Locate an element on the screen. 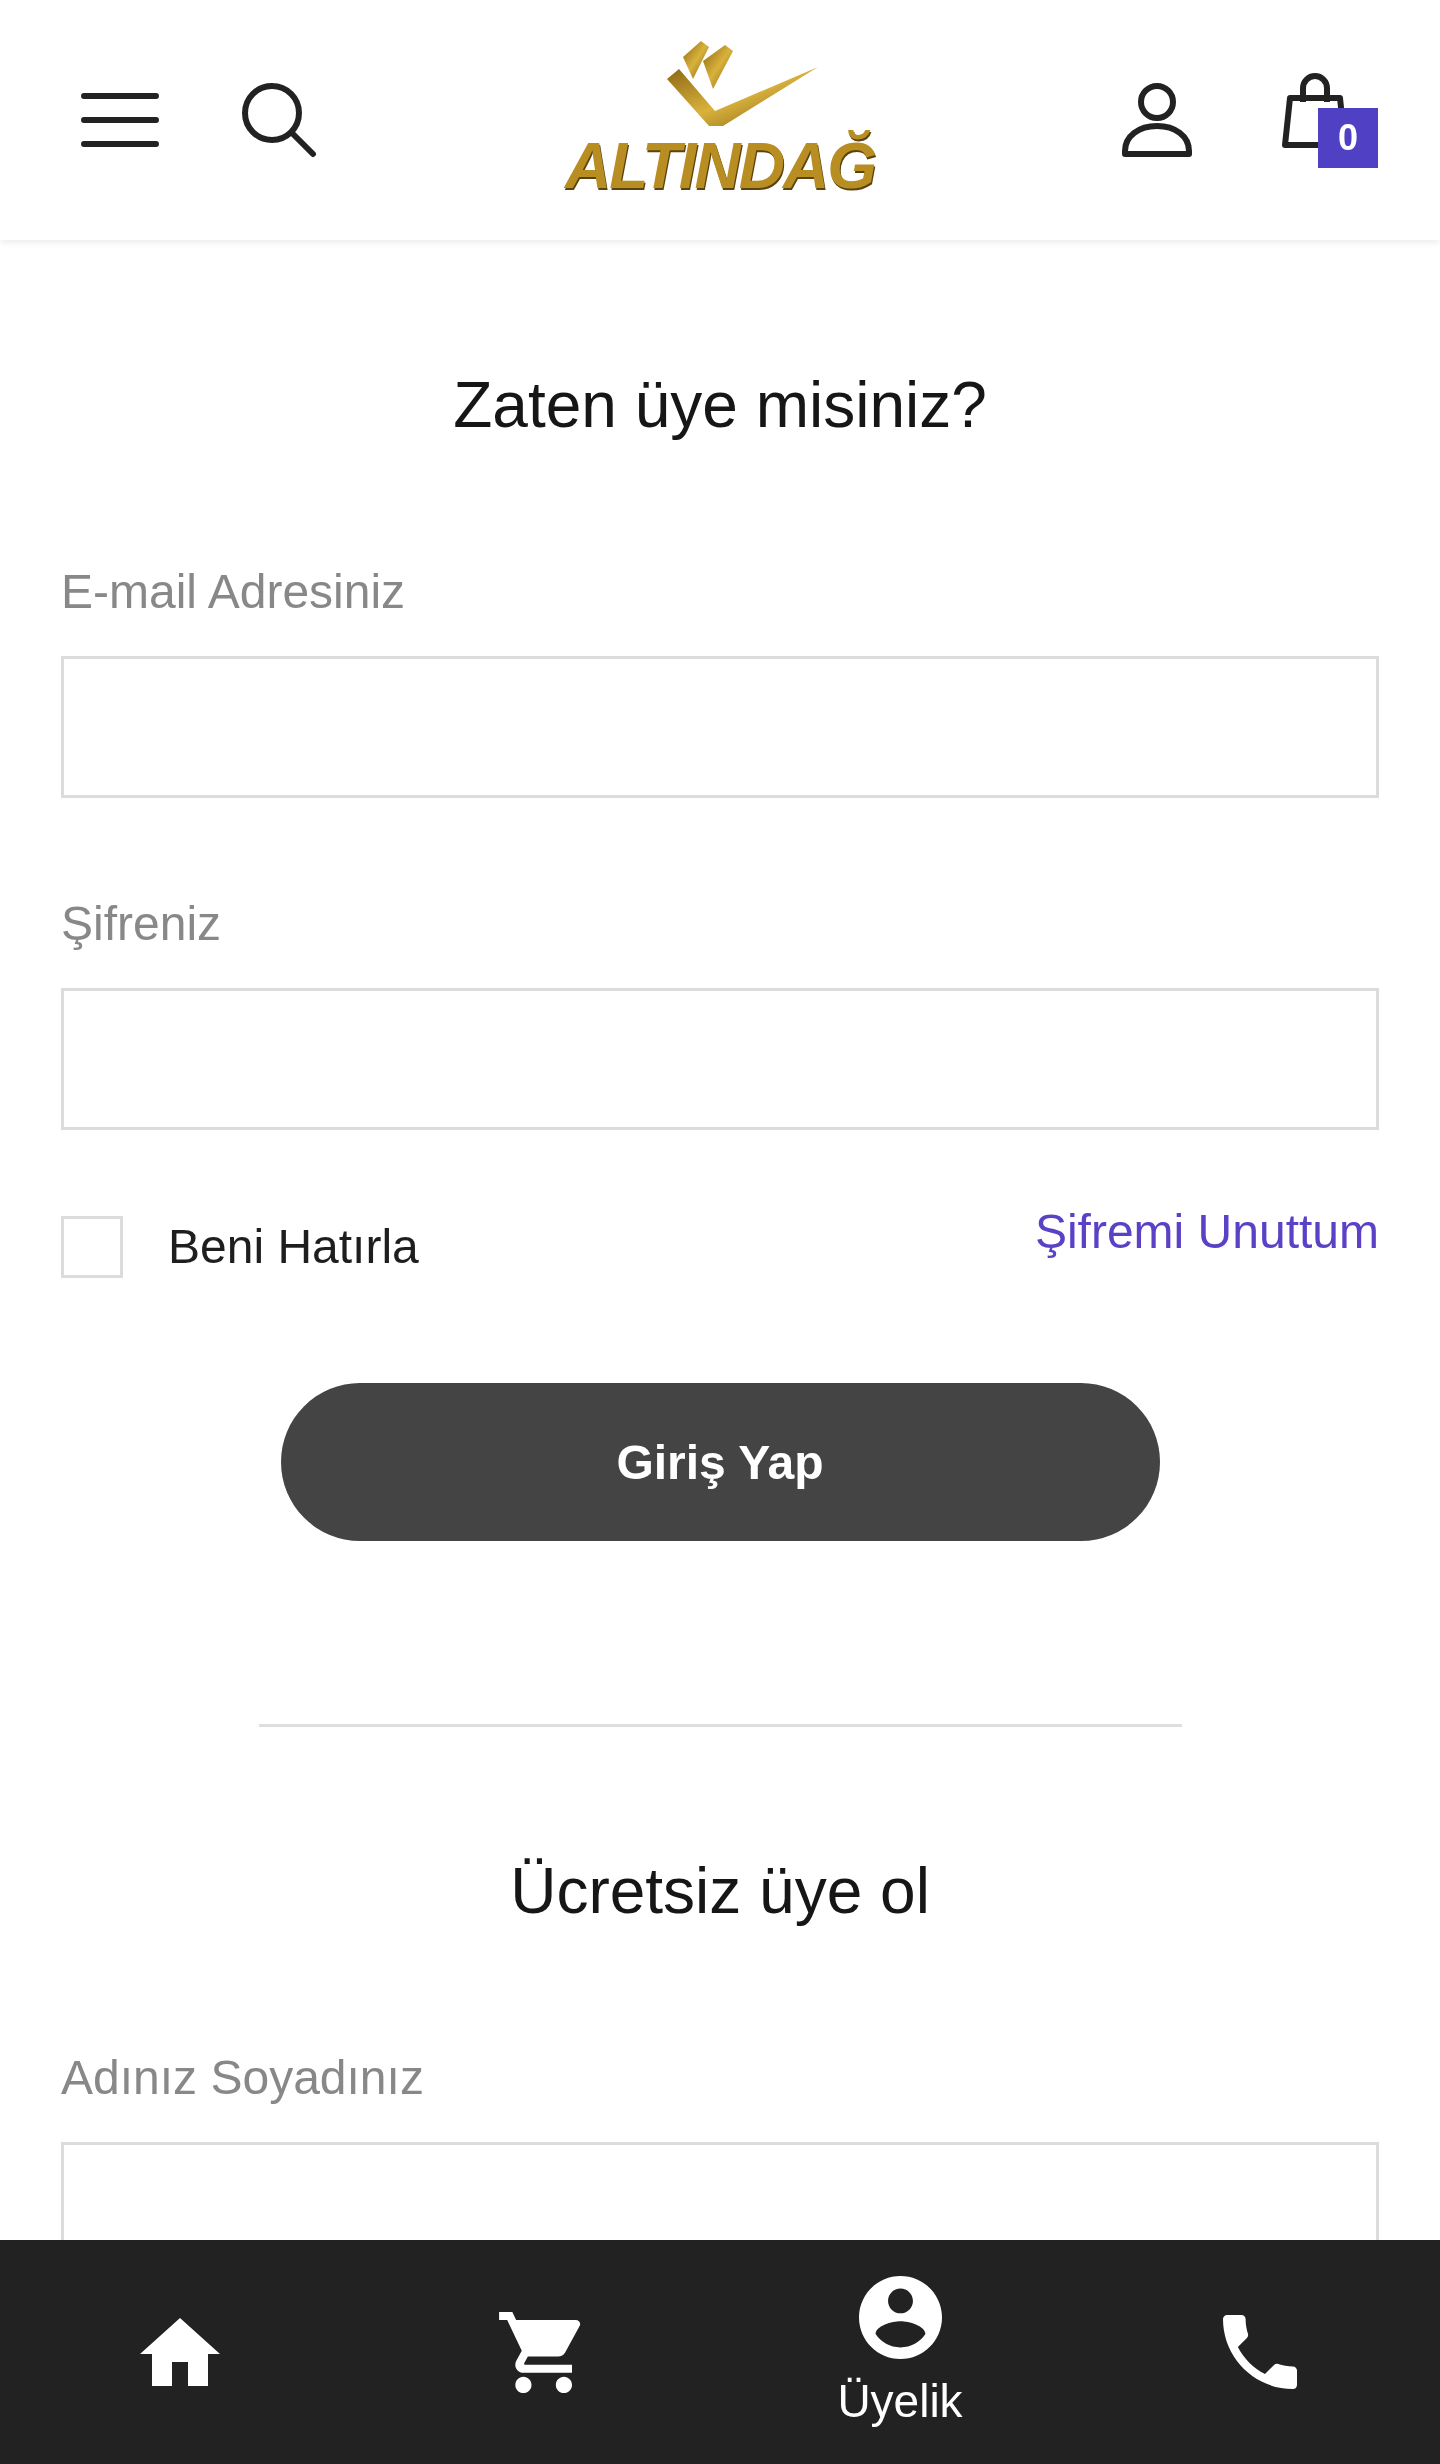 This screenshot has height=2464, width=1440. account-button: Üyelik is located at coordinates (900, 2352).